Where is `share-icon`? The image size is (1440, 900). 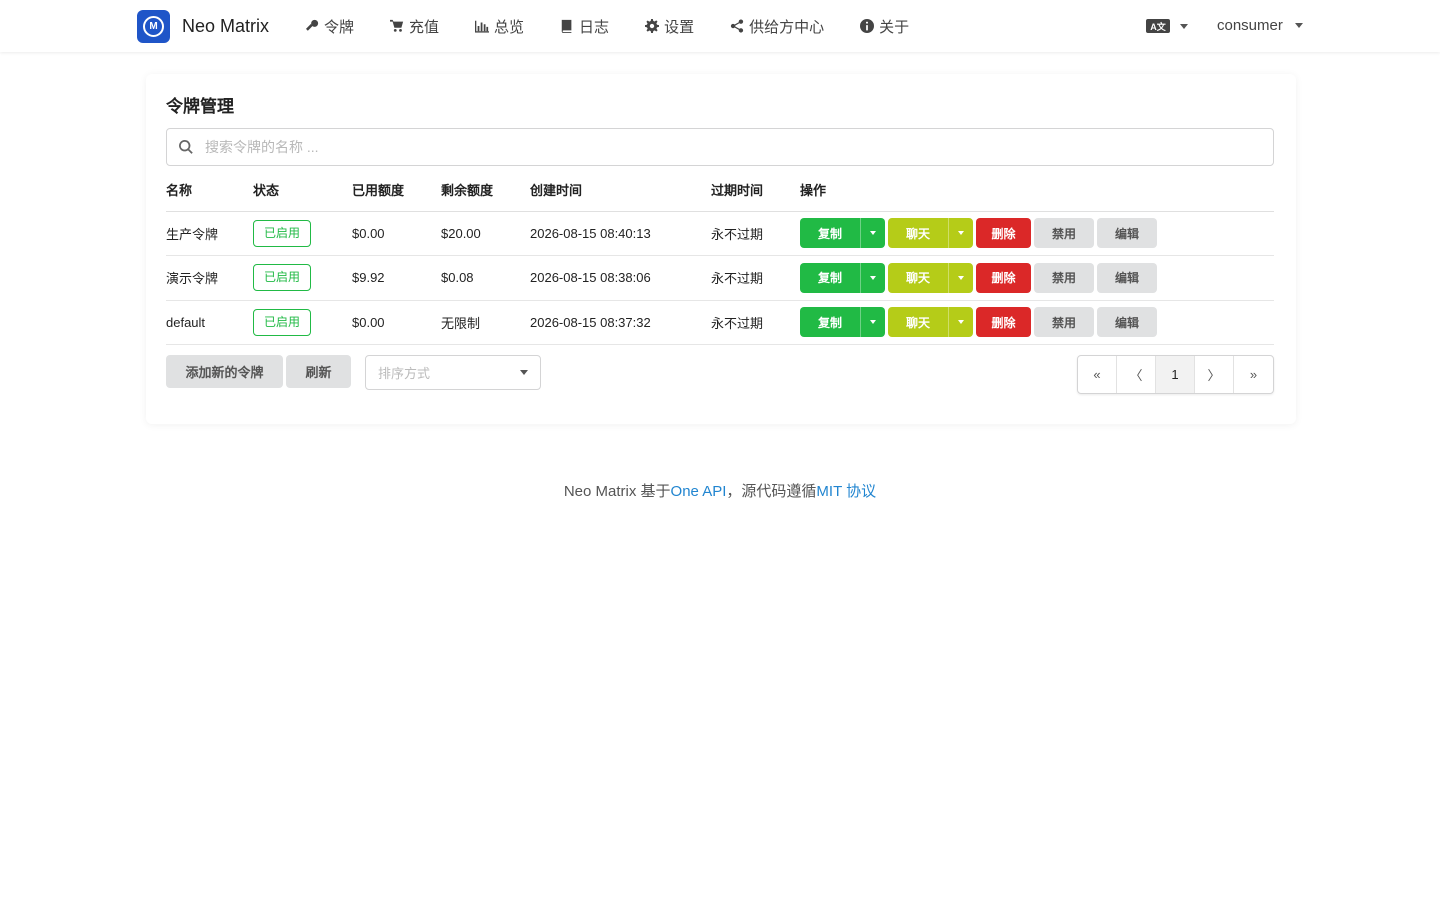
share-icon is located at coordinates (737, 26).